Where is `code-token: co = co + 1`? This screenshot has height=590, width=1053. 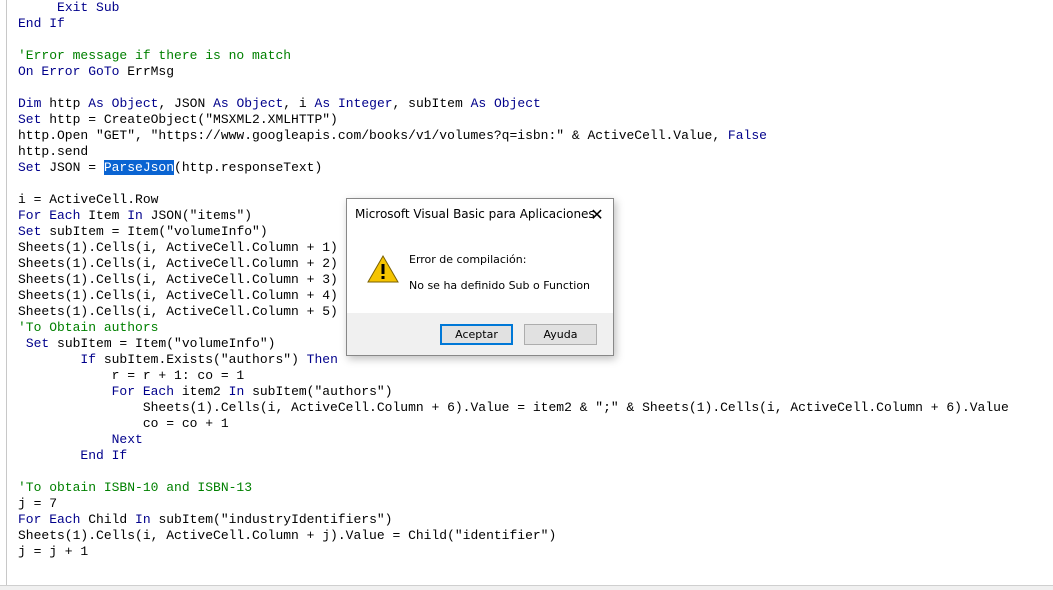
code-token: co = co + 1 is located at coordinates (123, 423).